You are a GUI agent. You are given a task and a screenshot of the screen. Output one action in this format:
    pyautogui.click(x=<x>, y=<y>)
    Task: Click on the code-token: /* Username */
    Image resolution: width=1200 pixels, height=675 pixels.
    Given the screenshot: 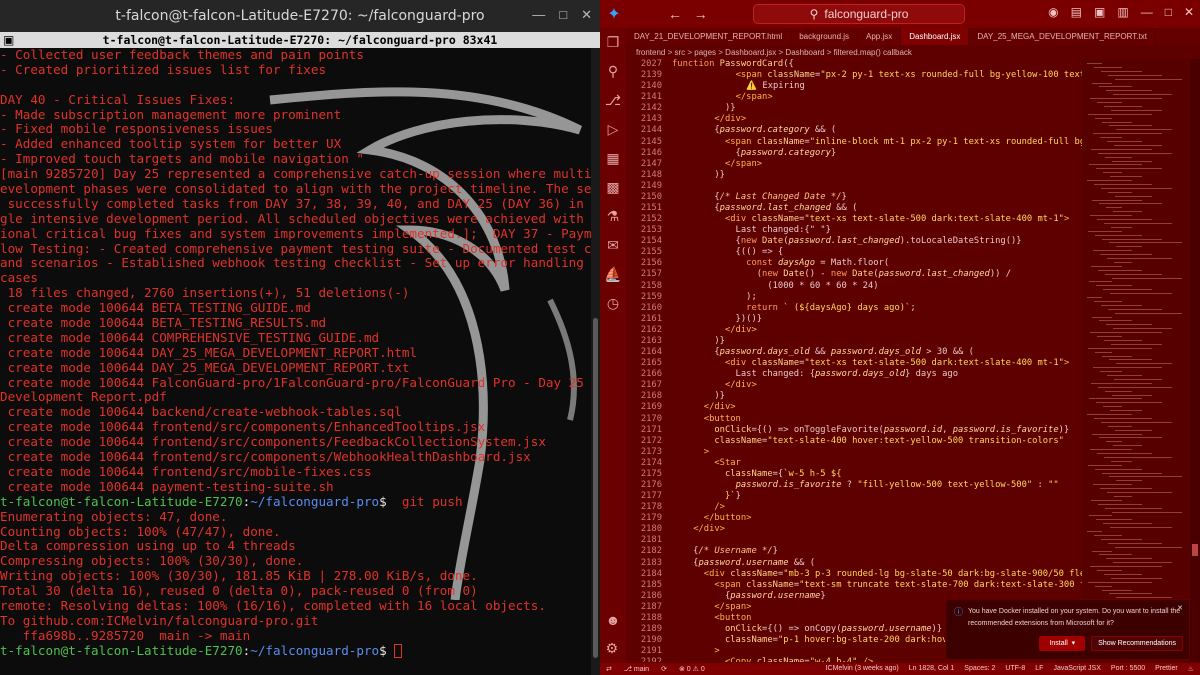 What is the action you would take?
    pyautogui.click(x=735, y=551)
    